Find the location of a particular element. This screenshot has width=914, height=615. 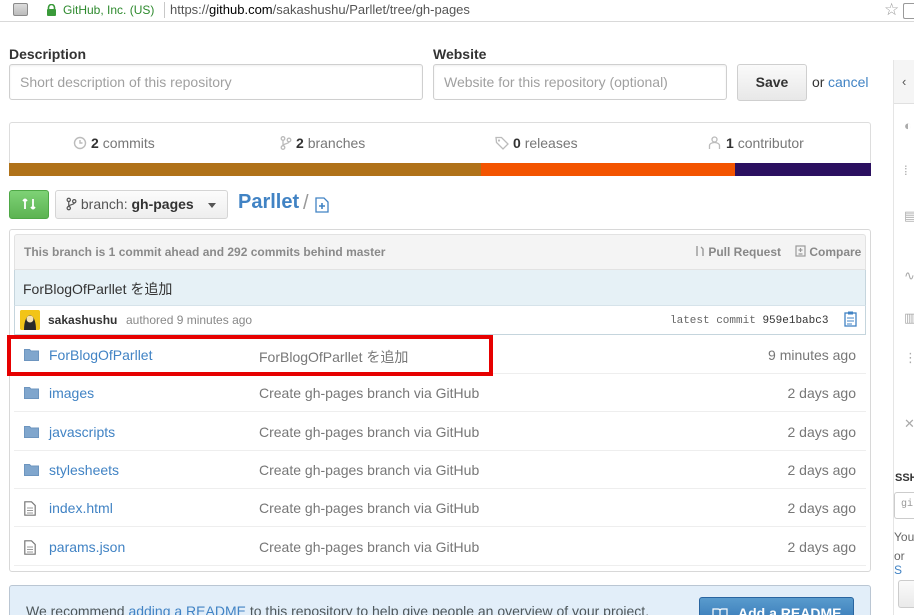

compare-link: Compare is located at coordinates (828, 252).